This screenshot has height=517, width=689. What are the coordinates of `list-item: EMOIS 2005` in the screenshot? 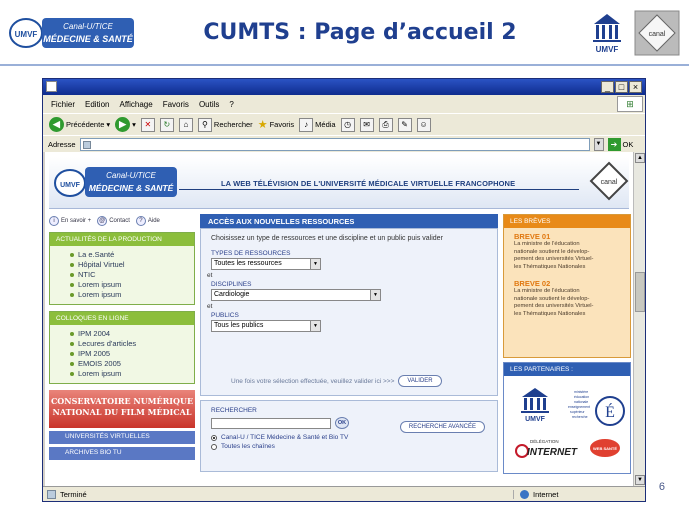 It's located at (132, 364).